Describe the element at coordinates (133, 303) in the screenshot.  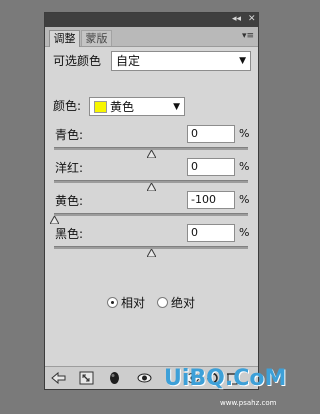
I see `radio-relative-label: 相对` at that location.